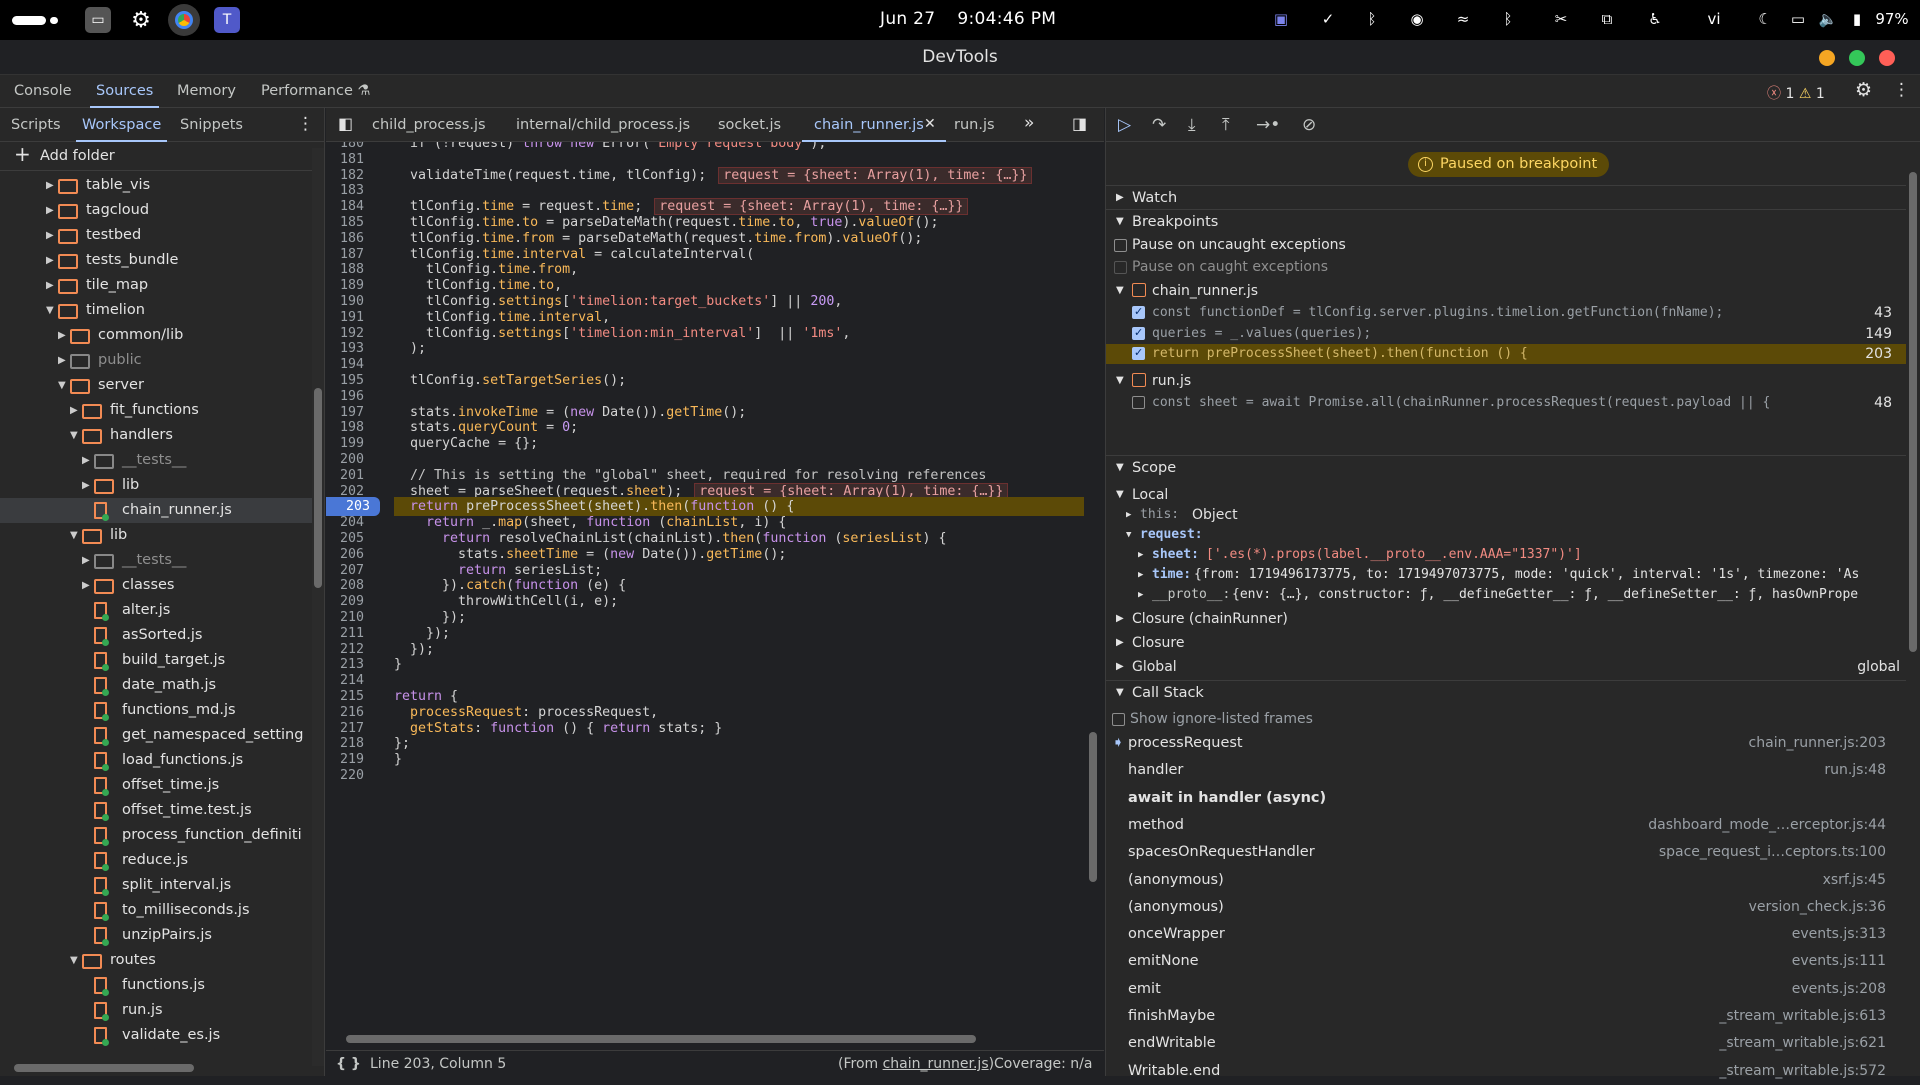  What do you see at coordinates (1828, 19) in the screenshot?
I see `volume-icon: 🔈` at bounding box center [1828, 19].